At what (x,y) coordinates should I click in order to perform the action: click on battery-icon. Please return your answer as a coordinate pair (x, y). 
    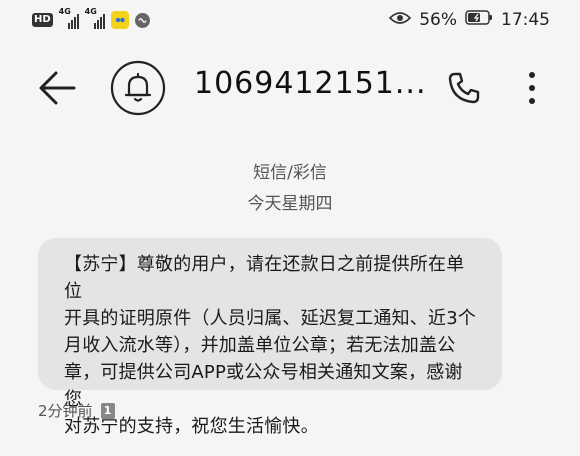
    Looking at the image, I should click on (479, 20).